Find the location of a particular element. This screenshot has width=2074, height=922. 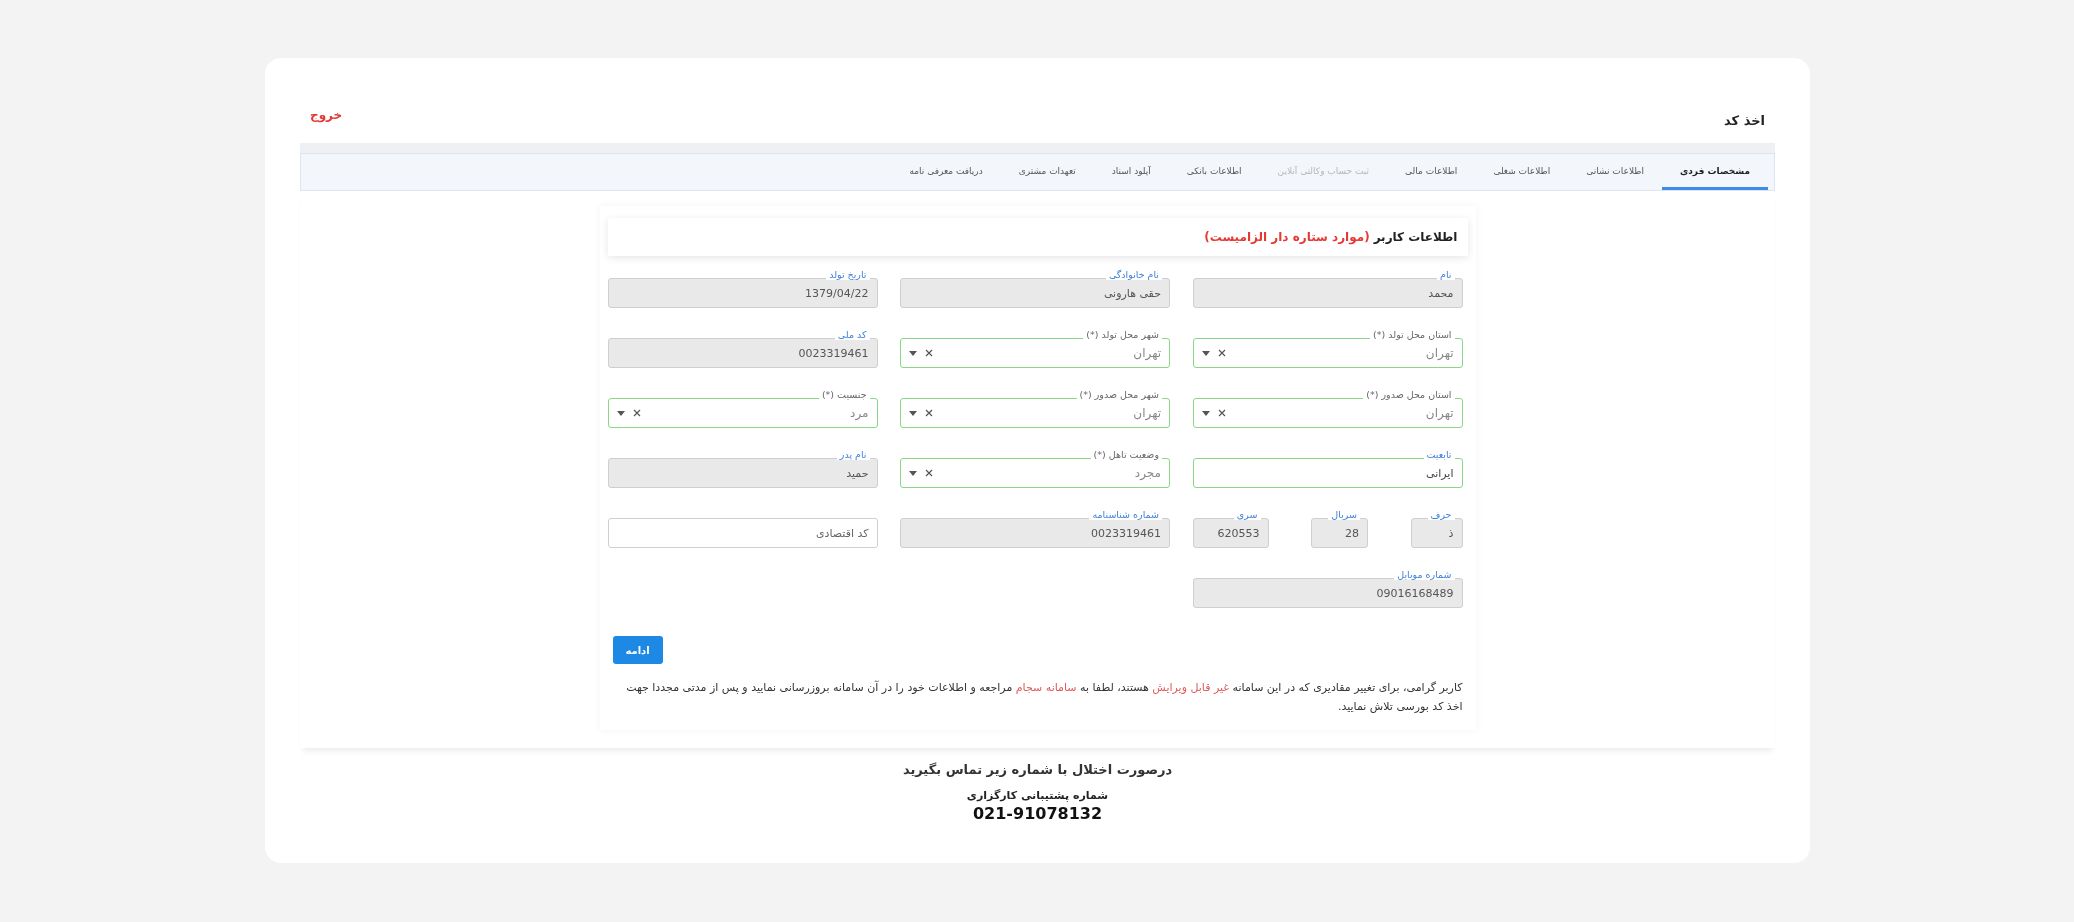

tab: مشخصات فردی is located at coordinates (1715, 172).